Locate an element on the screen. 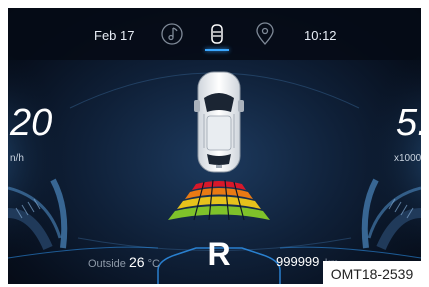  outside-temp-unit: °C is located at coordinates (153, 264).